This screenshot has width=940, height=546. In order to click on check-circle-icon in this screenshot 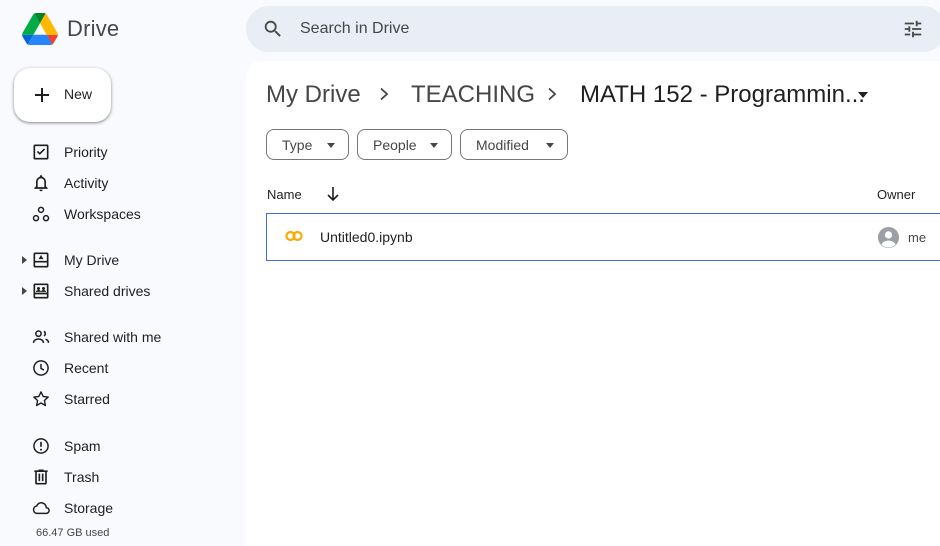, I will do `click(41, 152)`.